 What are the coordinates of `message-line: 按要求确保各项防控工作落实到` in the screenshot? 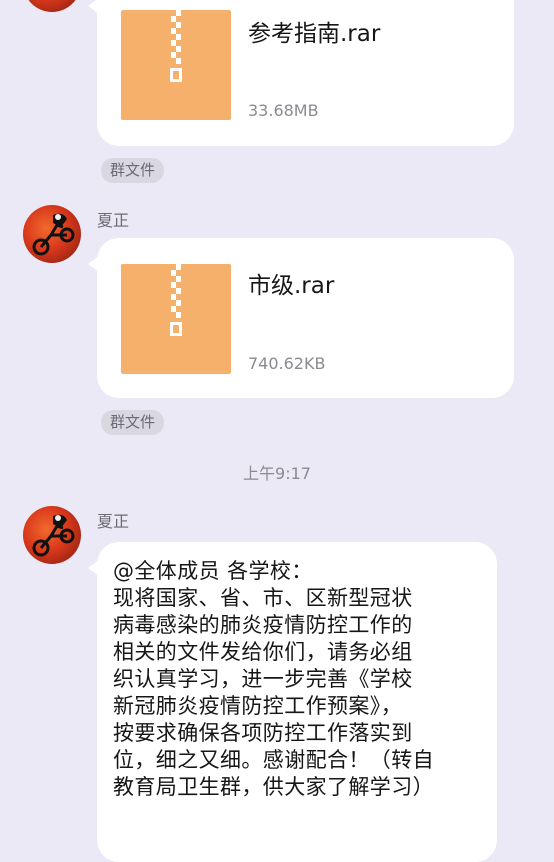 It's located at (263, 733).